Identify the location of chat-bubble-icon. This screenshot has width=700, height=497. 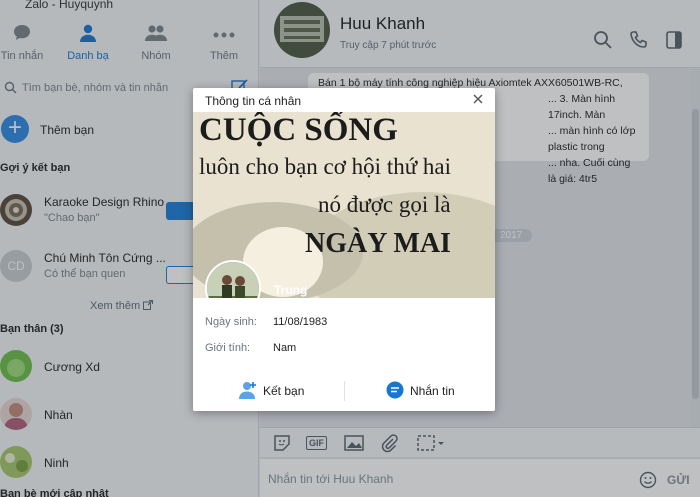
(395, 391).